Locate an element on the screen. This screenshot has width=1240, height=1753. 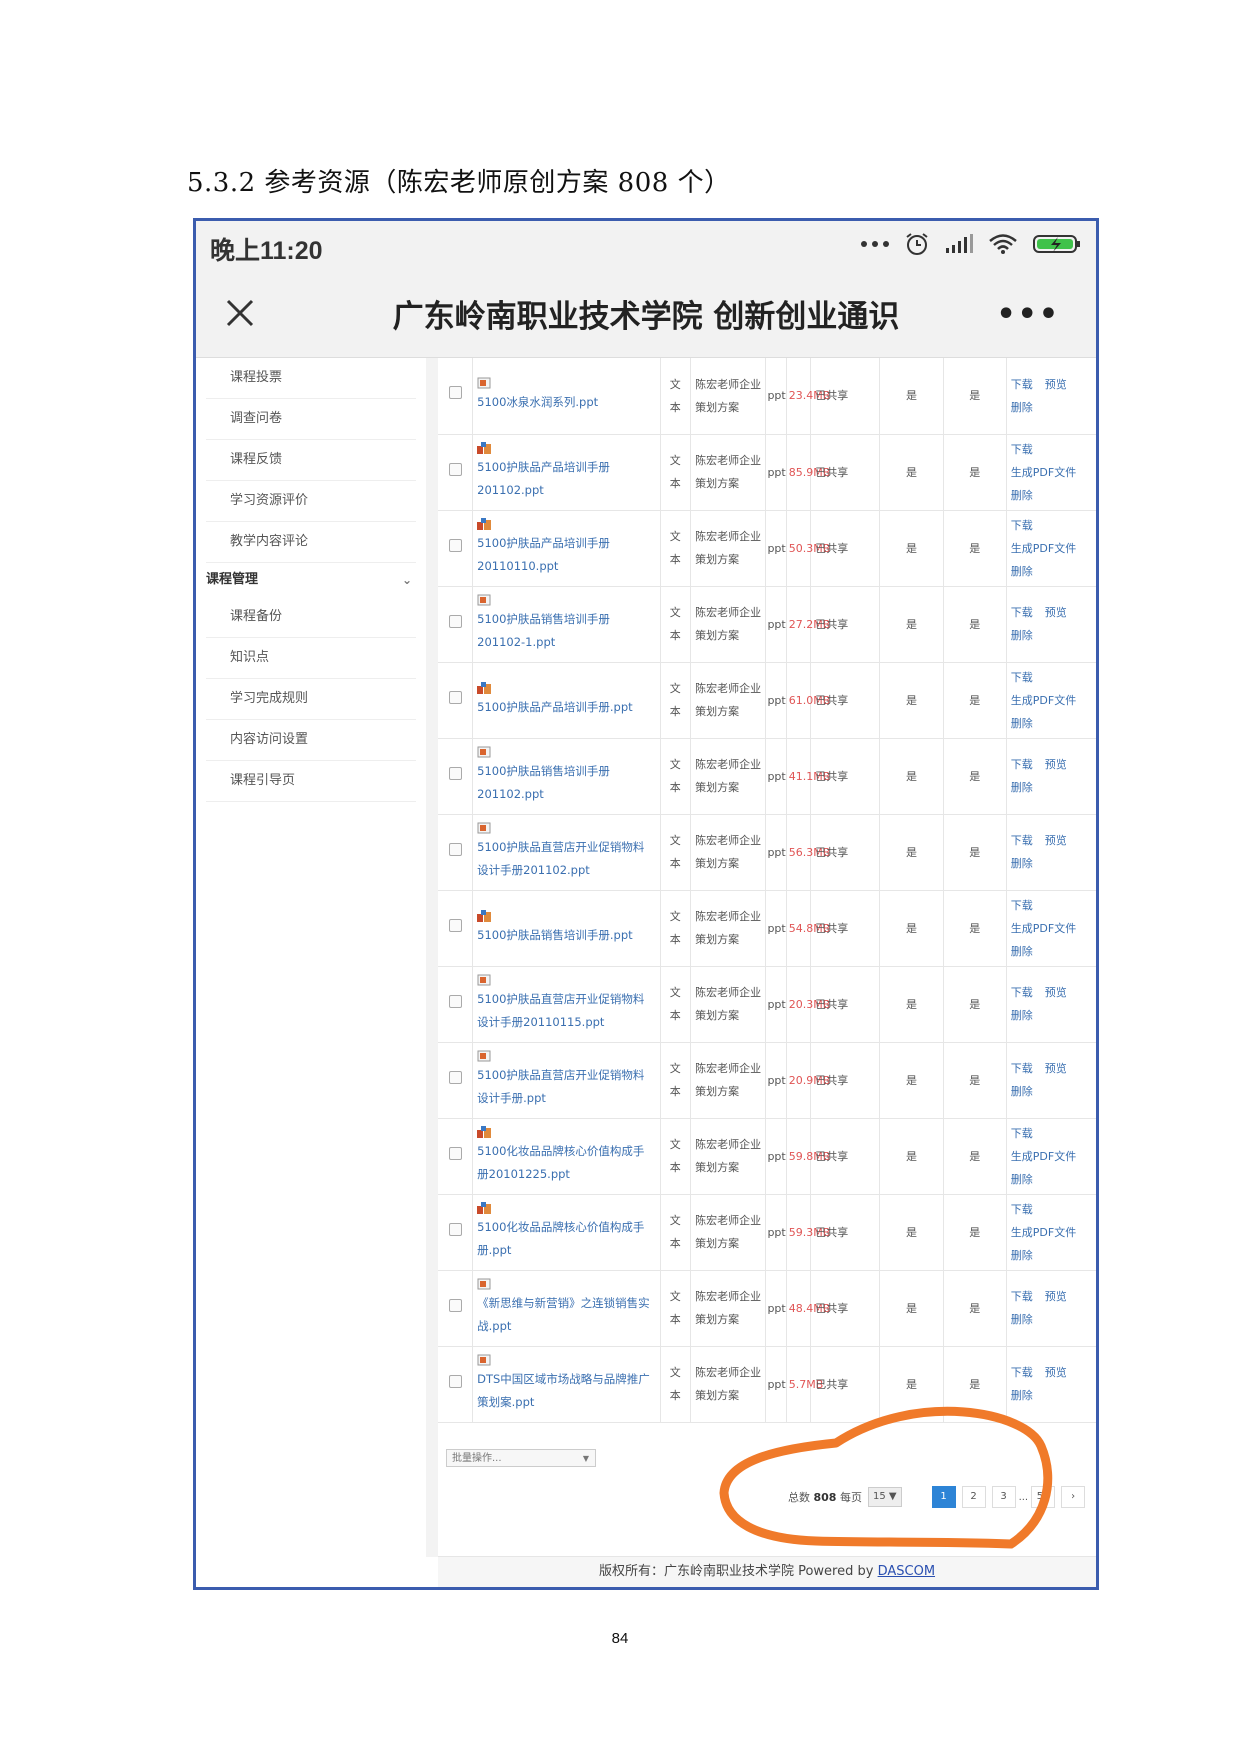
page-number-button: 2 is located at coordinates (973, 1497).